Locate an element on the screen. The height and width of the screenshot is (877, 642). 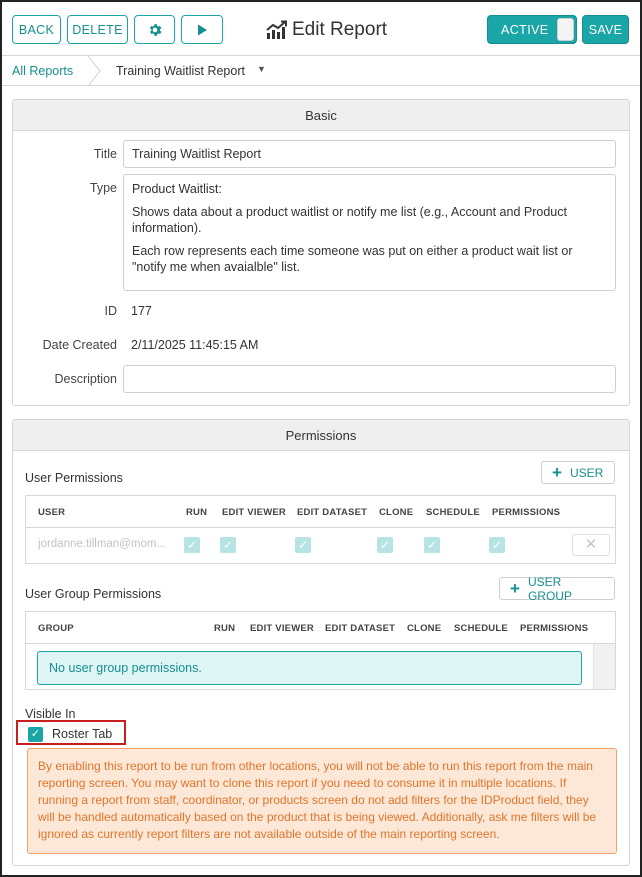
active-toggle-label: ACTIVE is located at coordinates (525, 30).